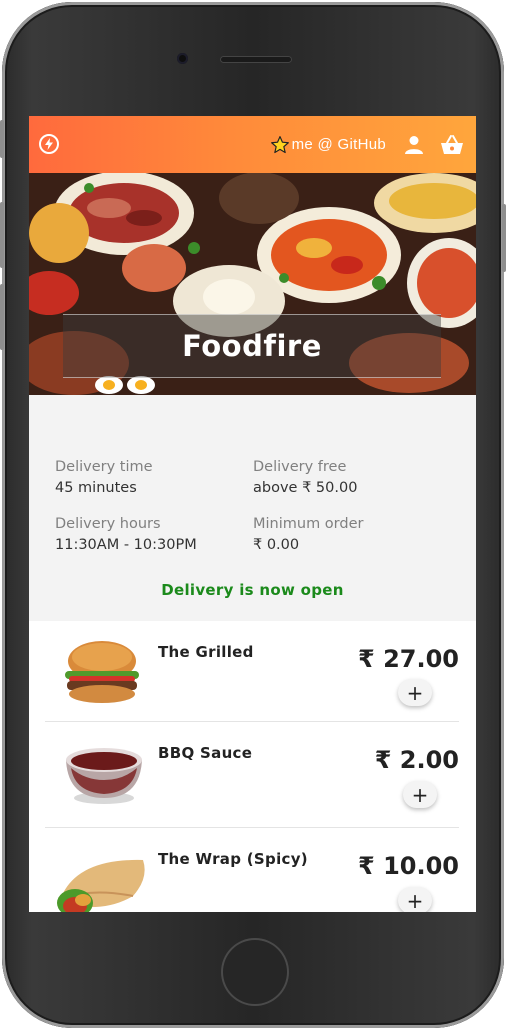 Image resolution: width=508 pixels, height=1032 pixels. I want to click on volume-down-button, so click(2, 317).